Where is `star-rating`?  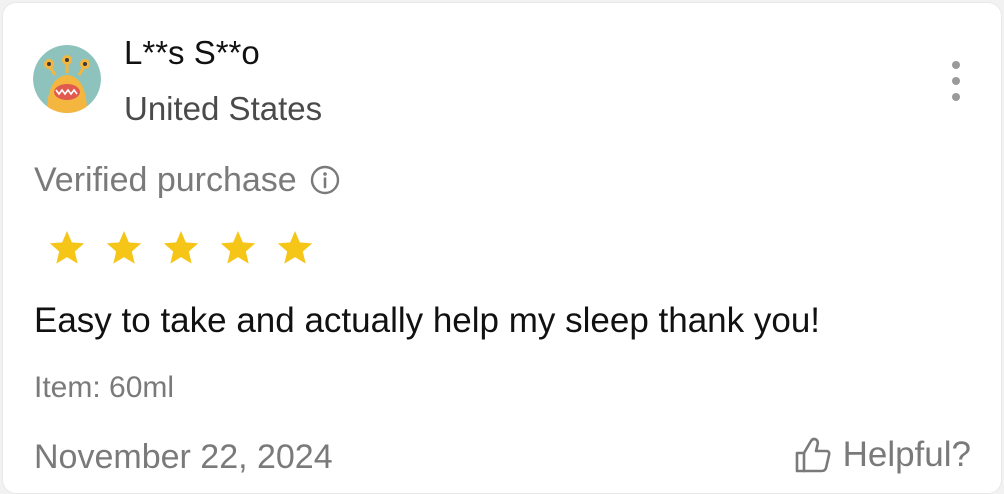
star-rating is located at coordinates (181, 248).